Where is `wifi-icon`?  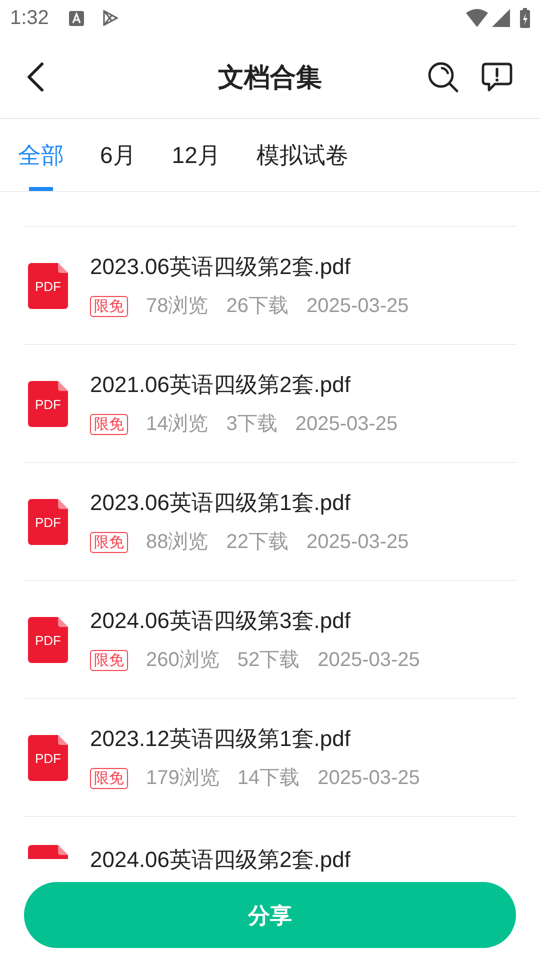
wifi-icon is located at coordinates (477, 18).